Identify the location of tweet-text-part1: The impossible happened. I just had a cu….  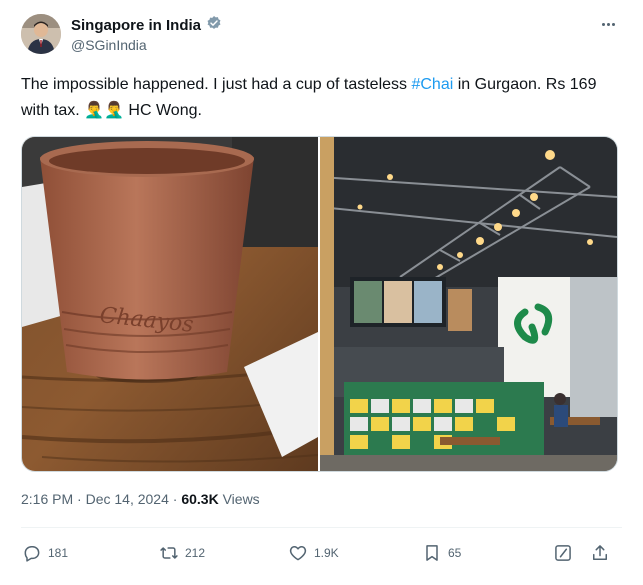
(216, 84).